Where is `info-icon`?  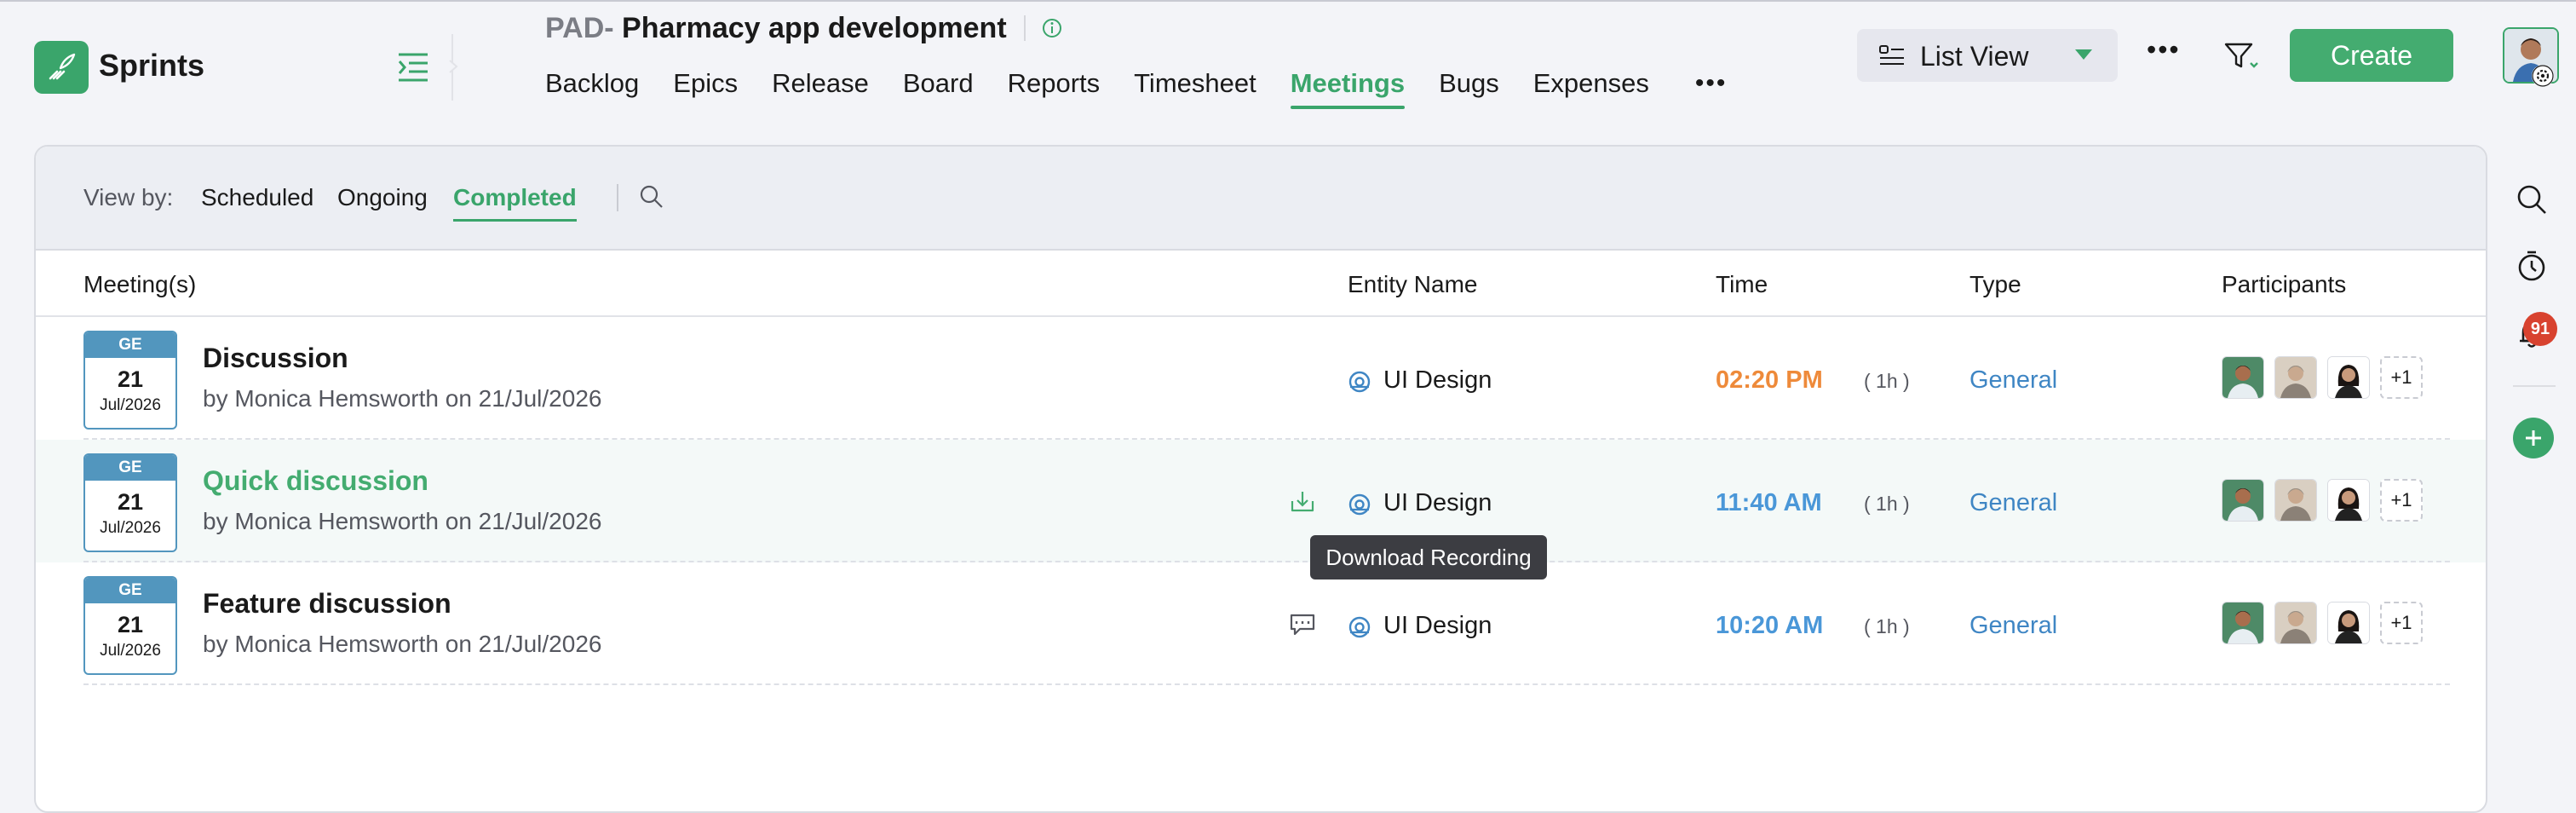
info-icon is located at coordinates (1052, 28).